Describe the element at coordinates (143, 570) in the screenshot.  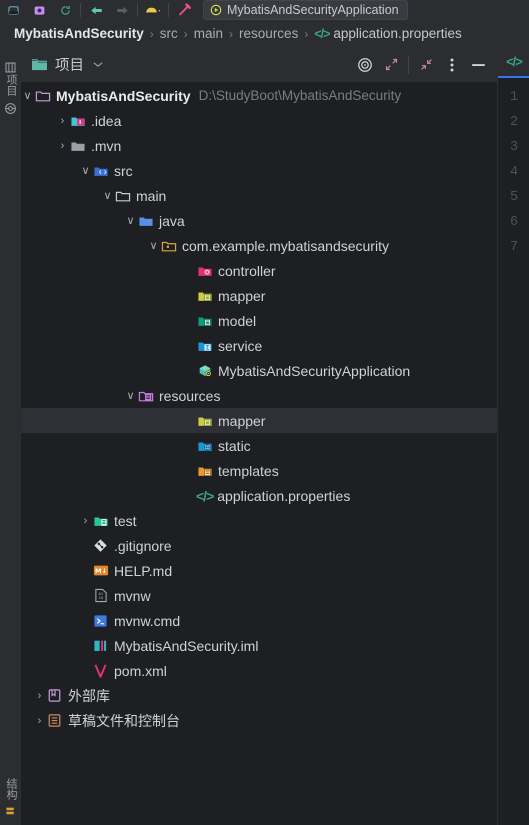
I see `tree-label: HELP.md` at that location.